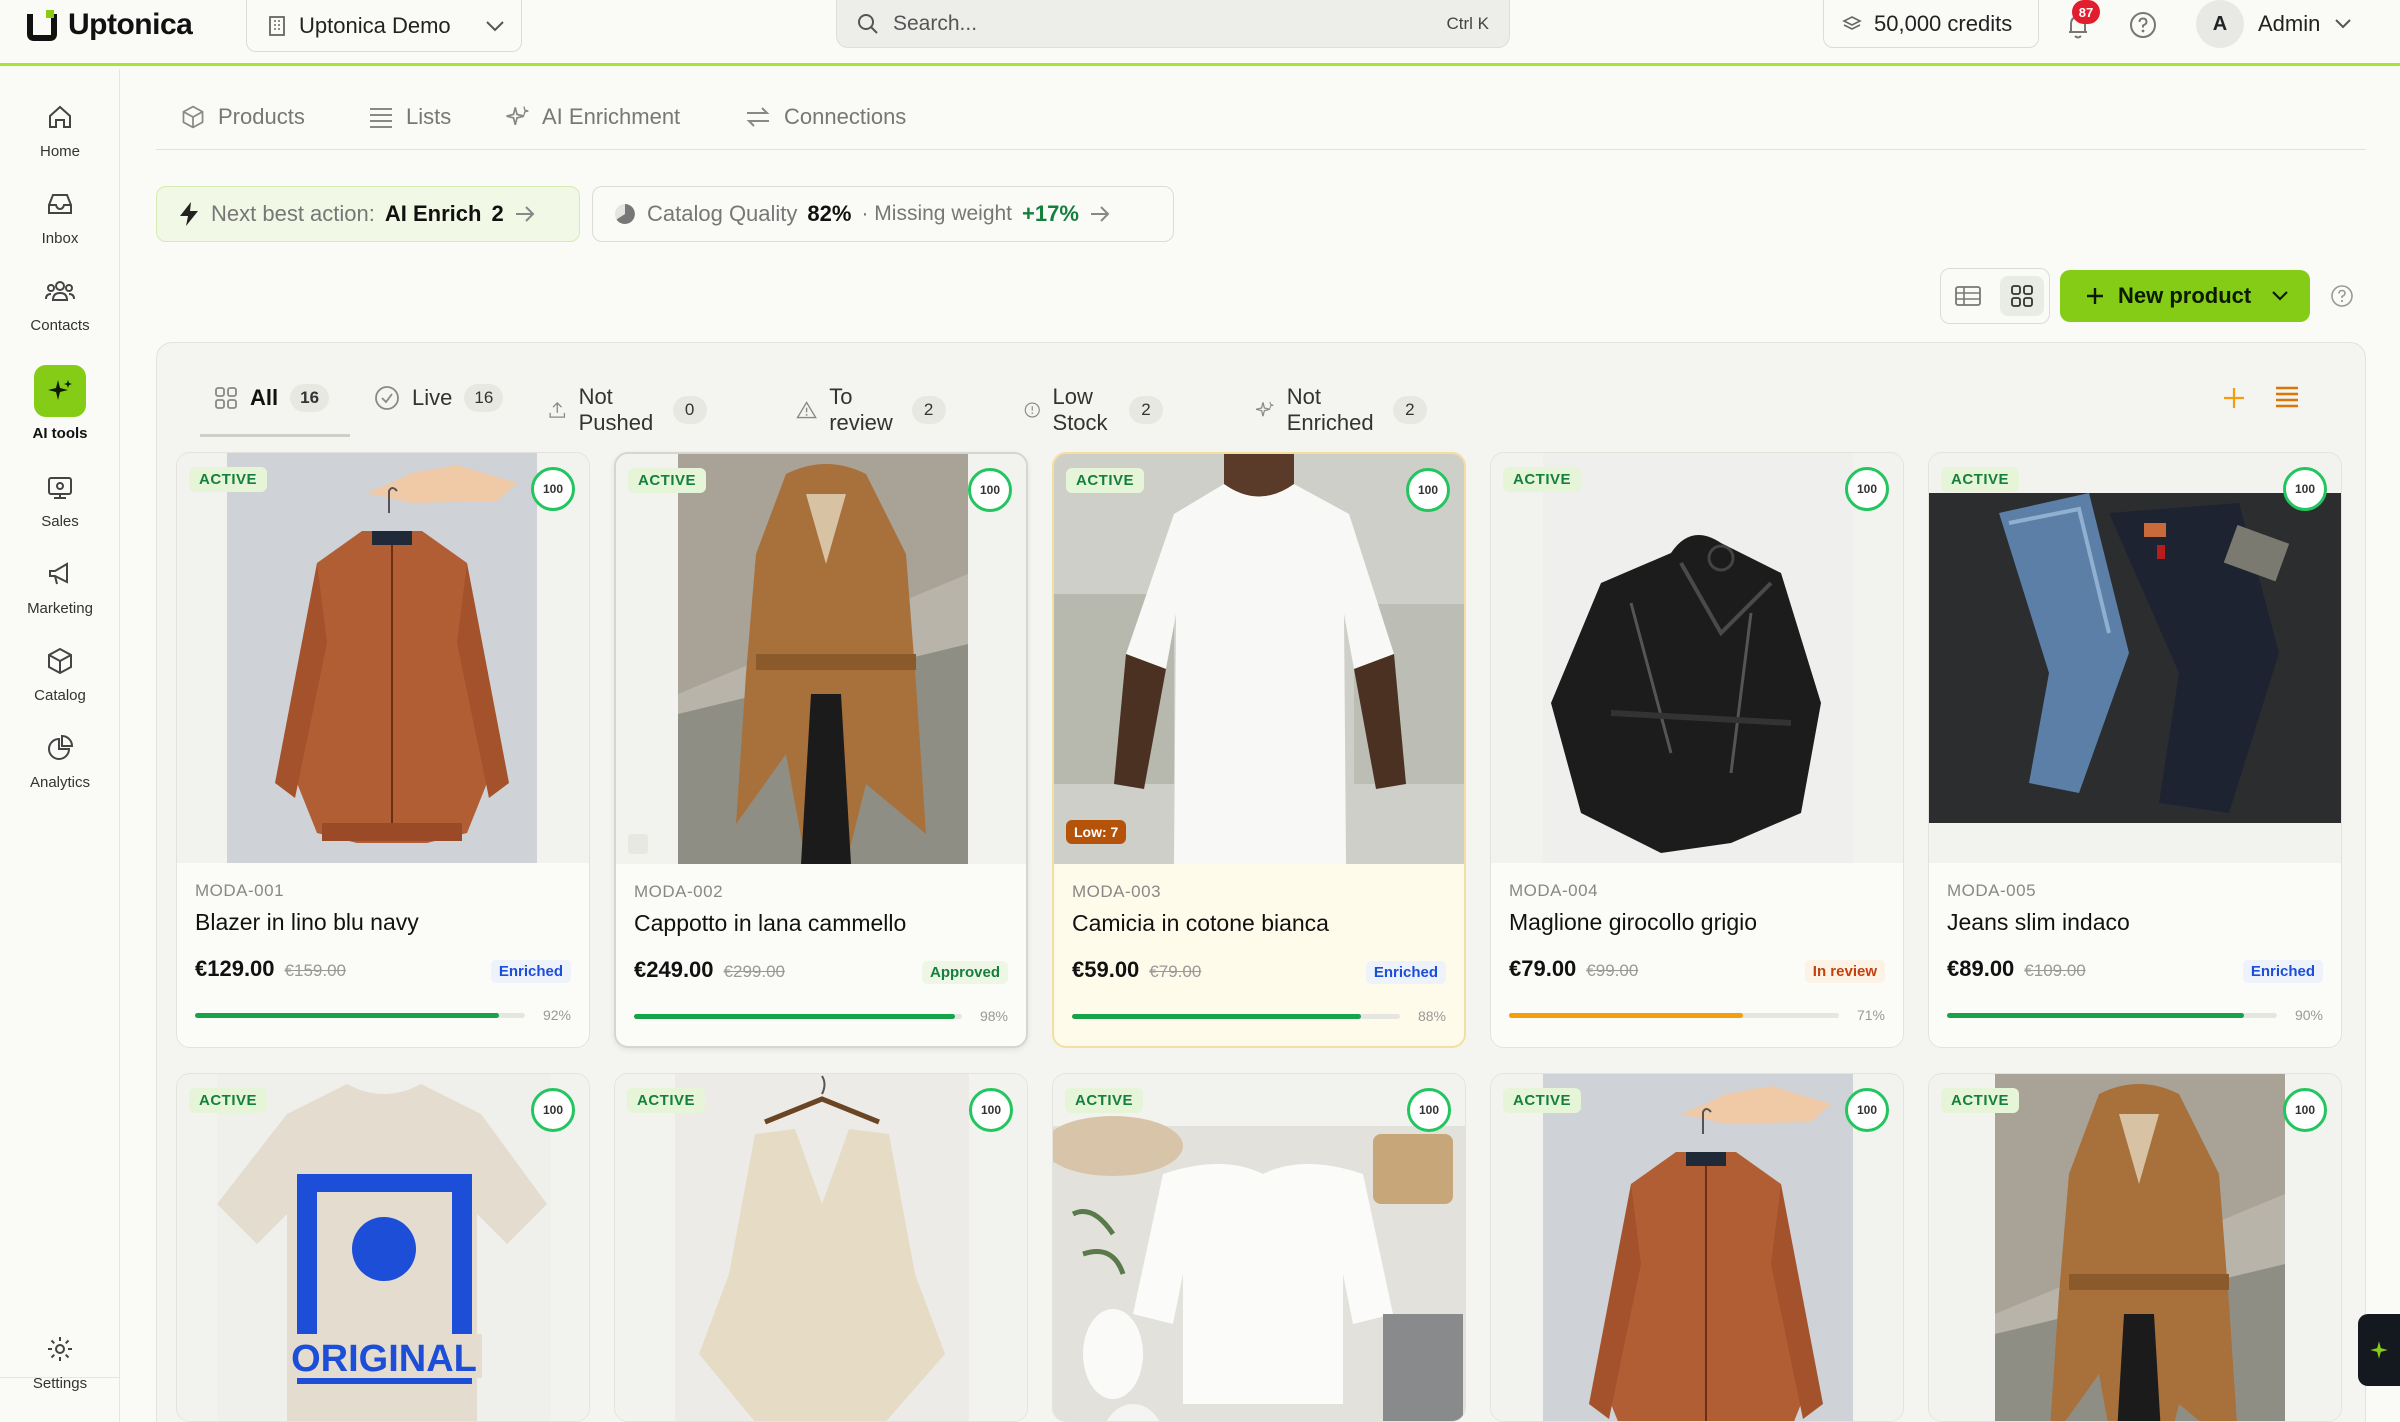  I want to click on product-old-price: €109.00, so click(2055, 970).